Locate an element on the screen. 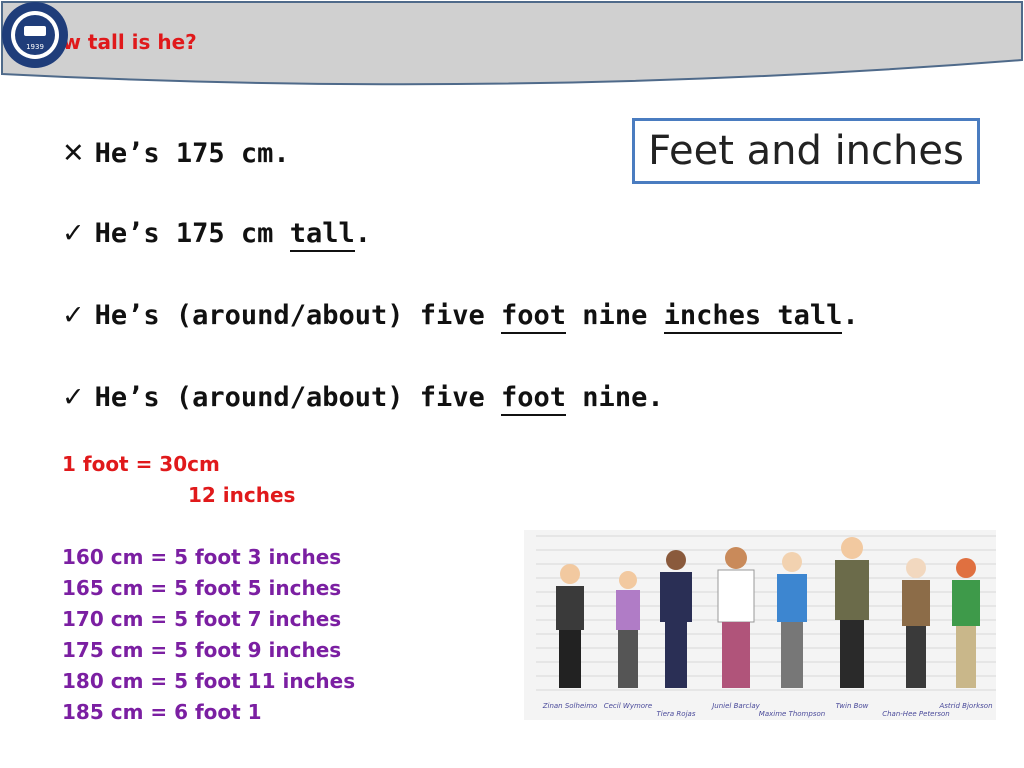  conversion-row: 165 cm = 5 foot 5 inches is located at coordinates (202, 588).